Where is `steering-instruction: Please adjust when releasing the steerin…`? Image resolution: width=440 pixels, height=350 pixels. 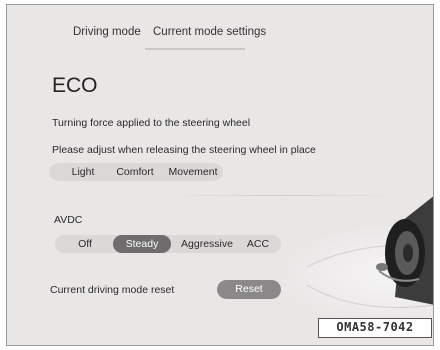 steering-instruction: Please adjust when releasing the steerin… is located at coordinates (184, 150).